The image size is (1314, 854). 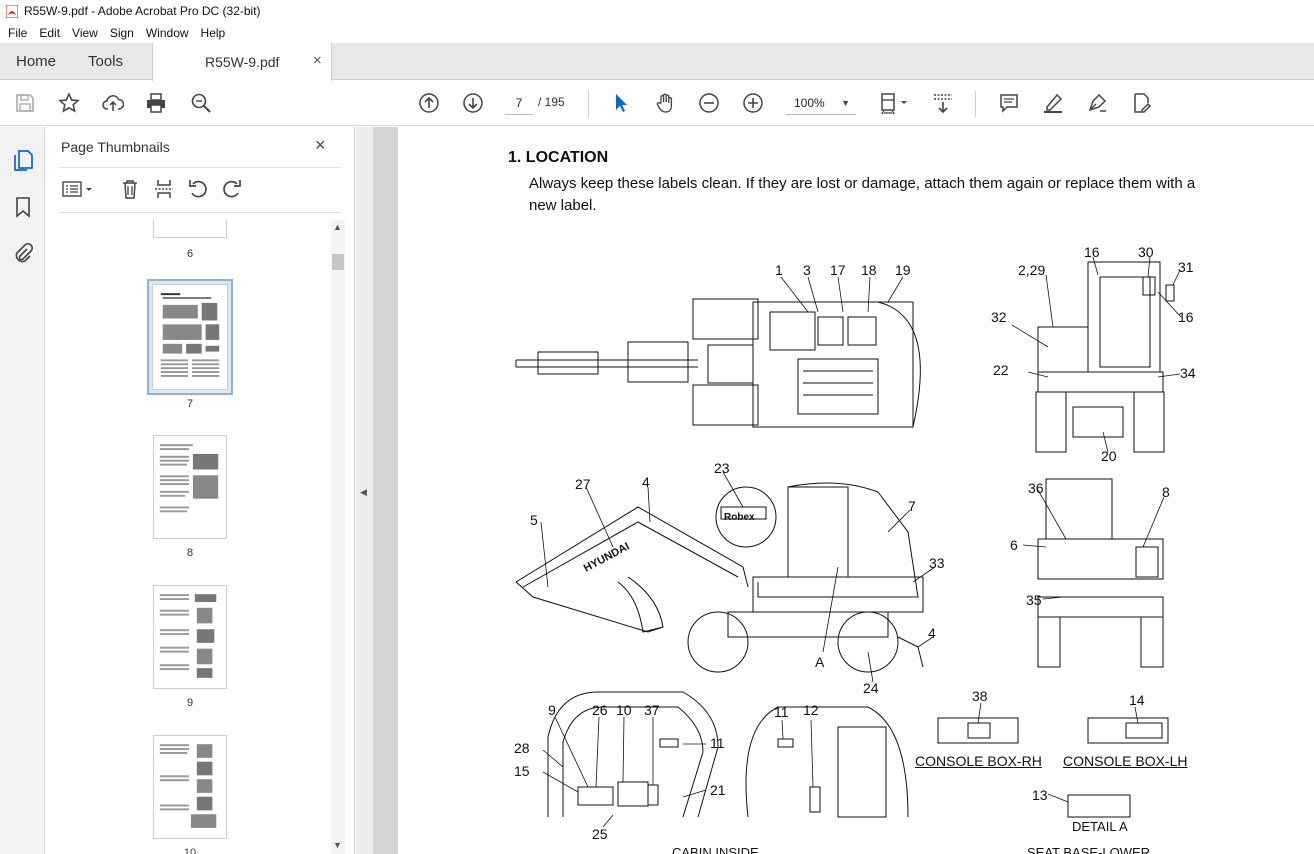 I want to click on thumbnail-label: 9, so click(x=190, y=703).